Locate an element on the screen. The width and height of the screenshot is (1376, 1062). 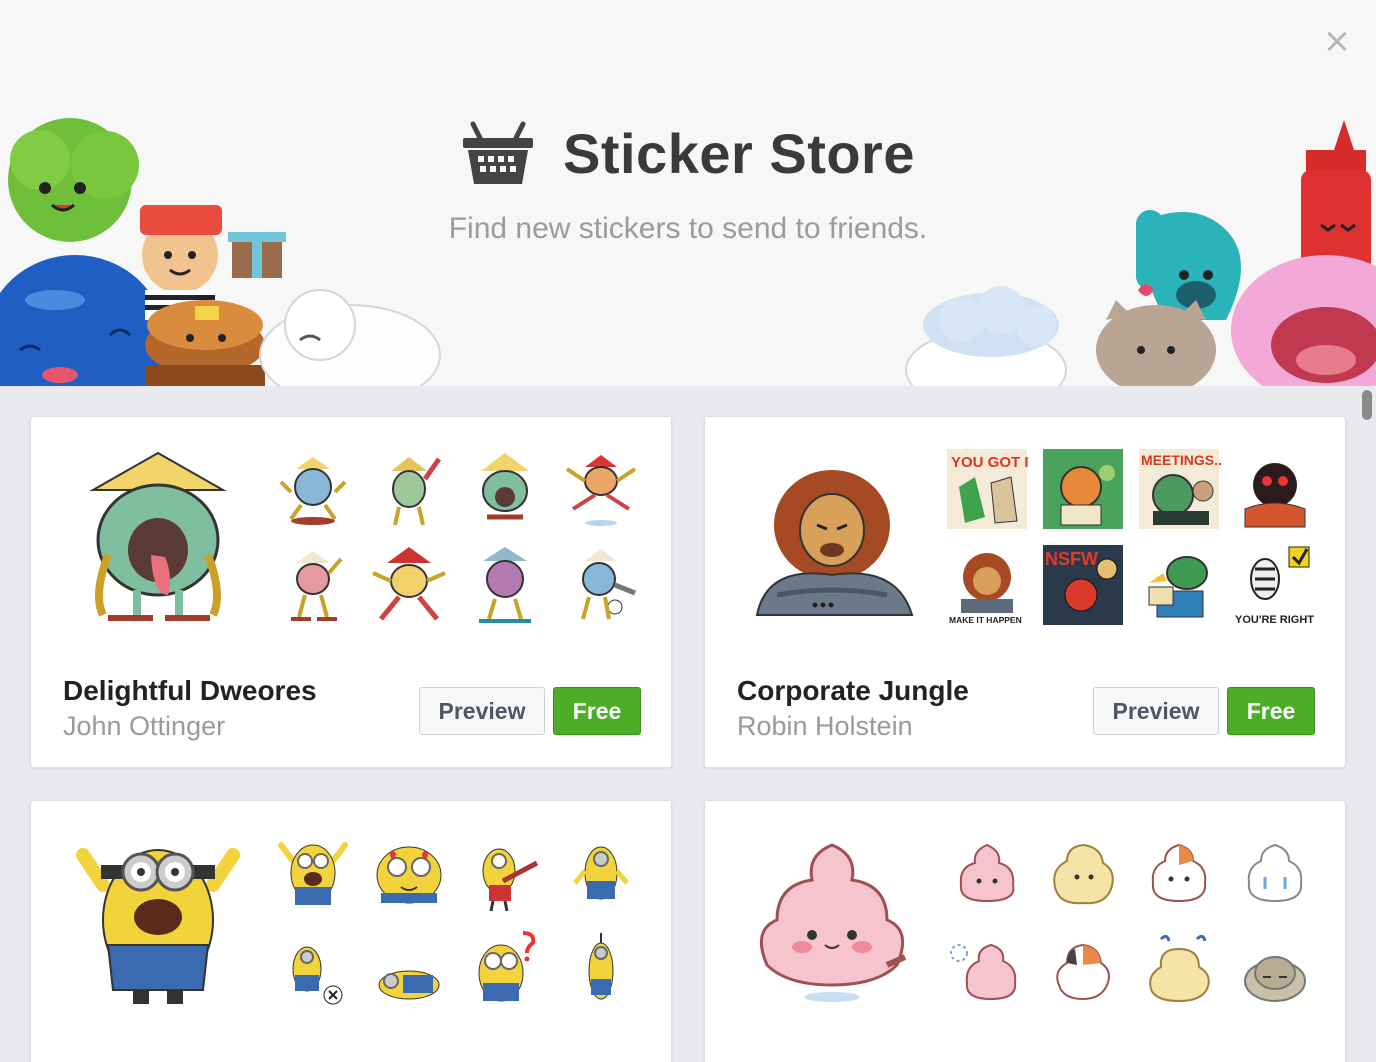
sticker-caption: MAKE IT HAPPEN is located at coordinates (985, 620).